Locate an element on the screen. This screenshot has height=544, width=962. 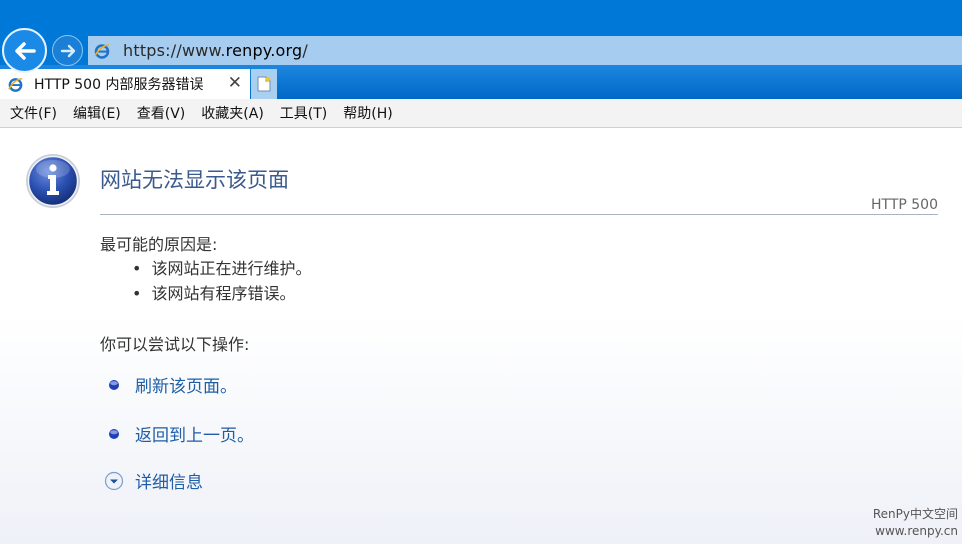
http-status-code: HTTP 500 is located at coordinates (904, 205).